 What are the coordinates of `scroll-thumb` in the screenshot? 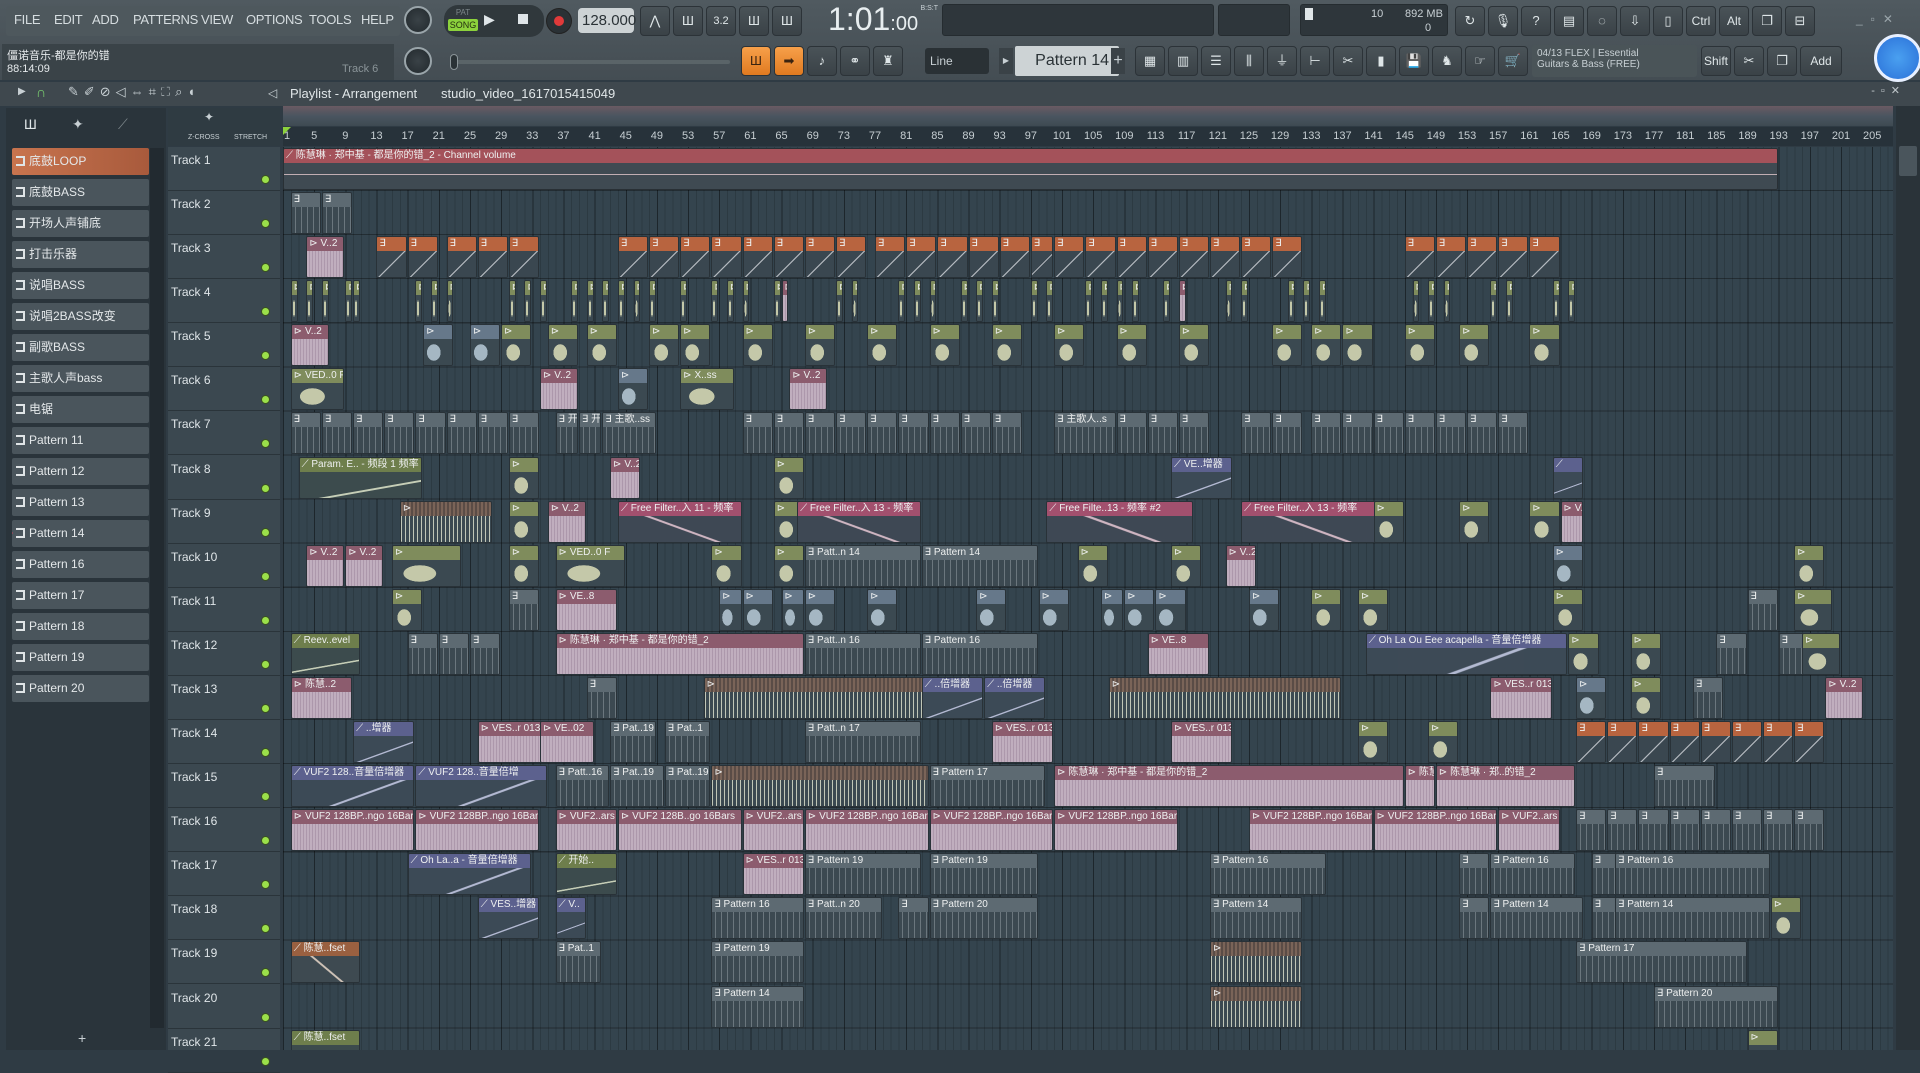 It's located at (1908, 161).